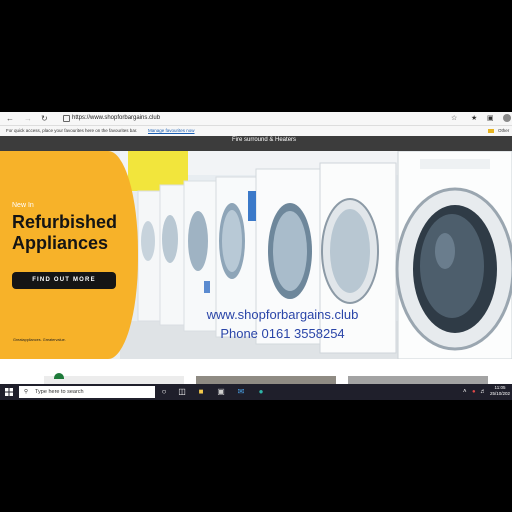 This screenshot has height=512, width=512. What do you see at coordinates (503, 131) in the screenshot?
I see `other-favourites: Other` at bounding box center [503, 131].